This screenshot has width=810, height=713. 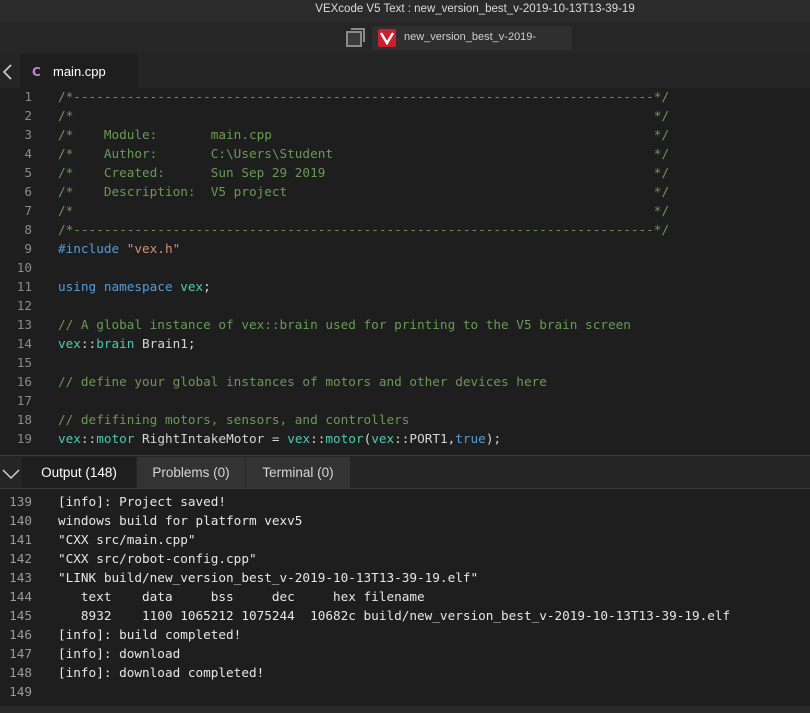 What do you see at coordinates (28, 248) in the screenshot?
I see `line-number: 9` at bounding box center [28, 248].